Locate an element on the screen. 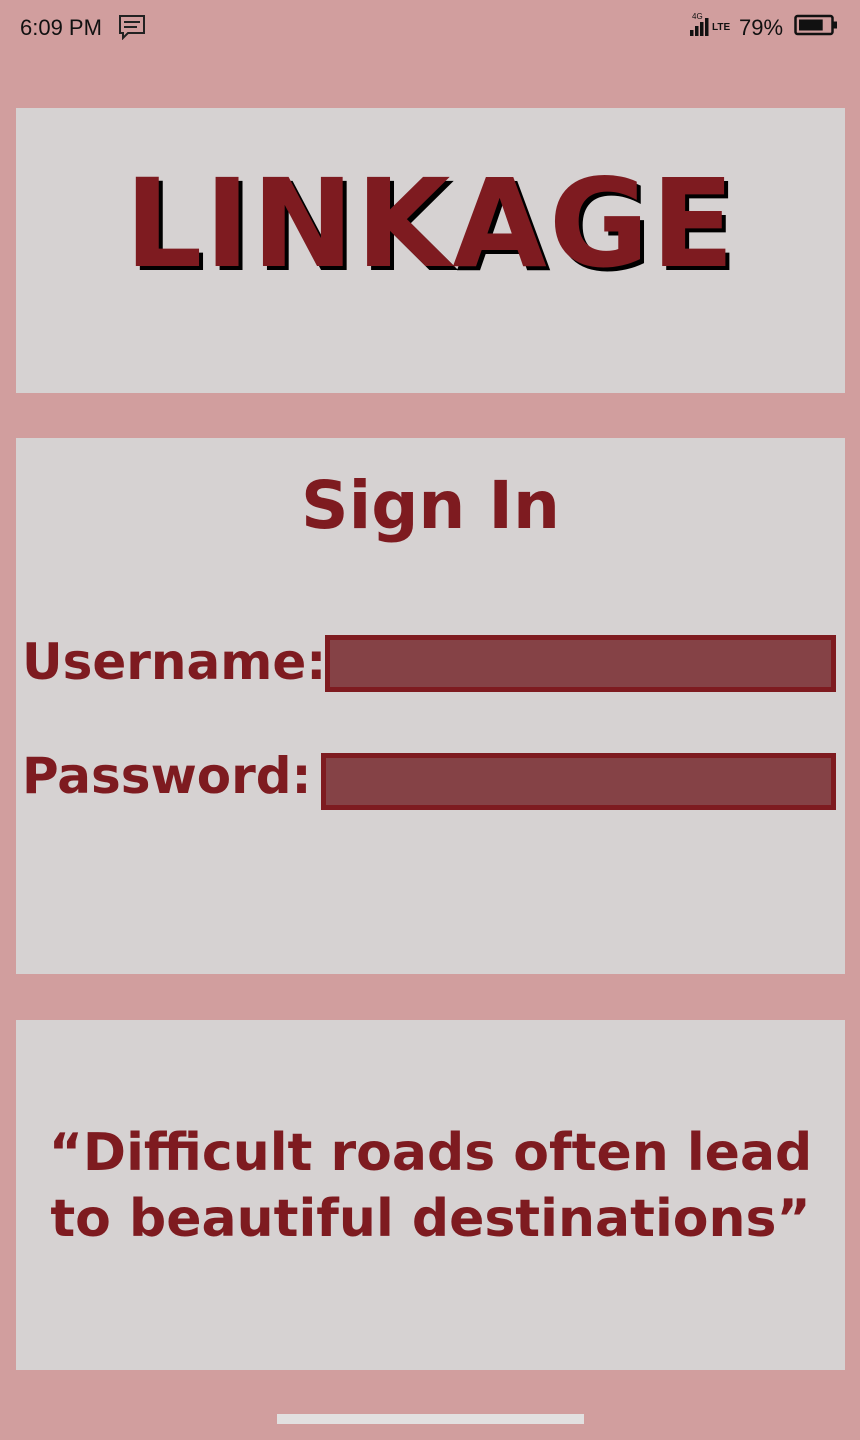 The image size is (860, 1440). message-icon is located at coordinates (132, 27).